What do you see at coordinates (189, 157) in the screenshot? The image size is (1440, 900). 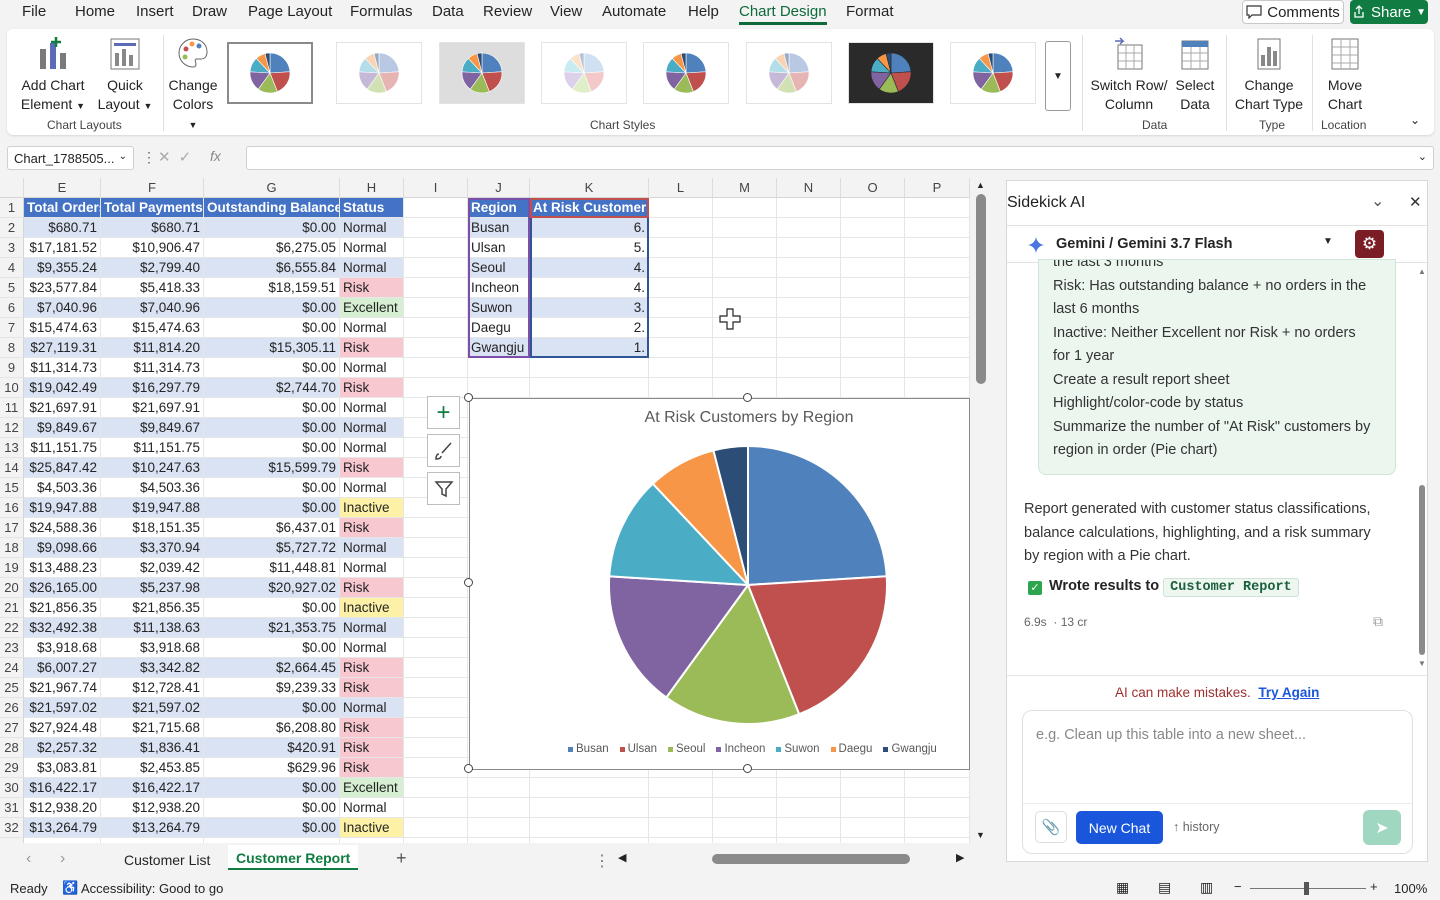 I see `enter-icon: ✓` at bounding box center [189, 157].